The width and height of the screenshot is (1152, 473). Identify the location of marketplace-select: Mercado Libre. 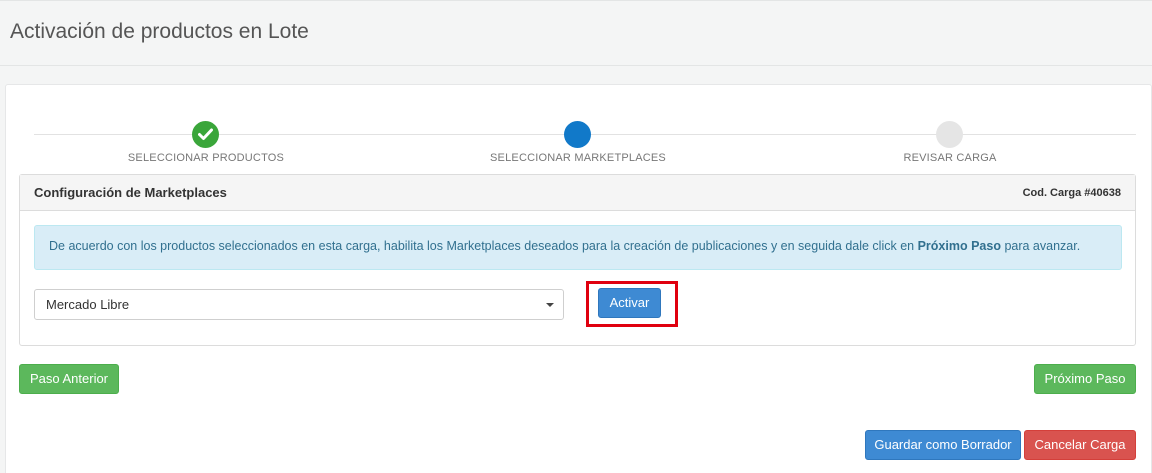
(299, 304).